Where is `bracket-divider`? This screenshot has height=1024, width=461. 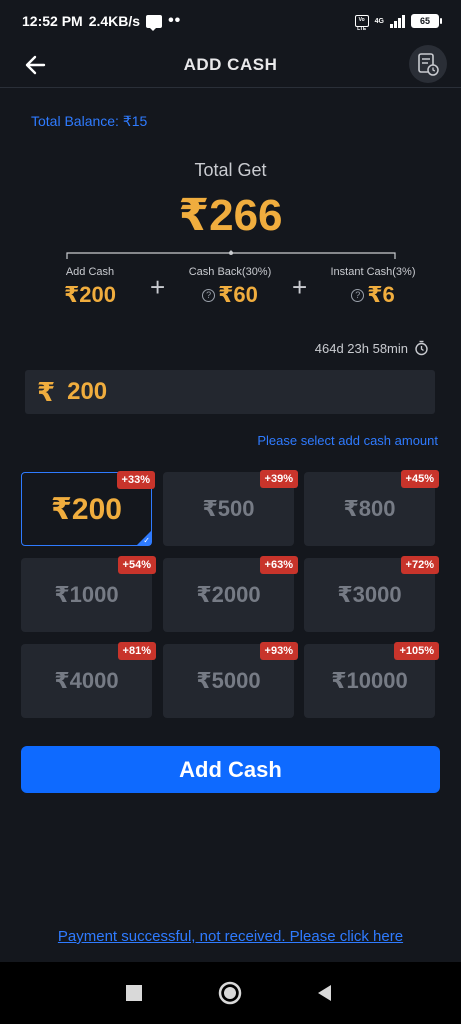
bracket-divider is located at coordinates (231, 254).